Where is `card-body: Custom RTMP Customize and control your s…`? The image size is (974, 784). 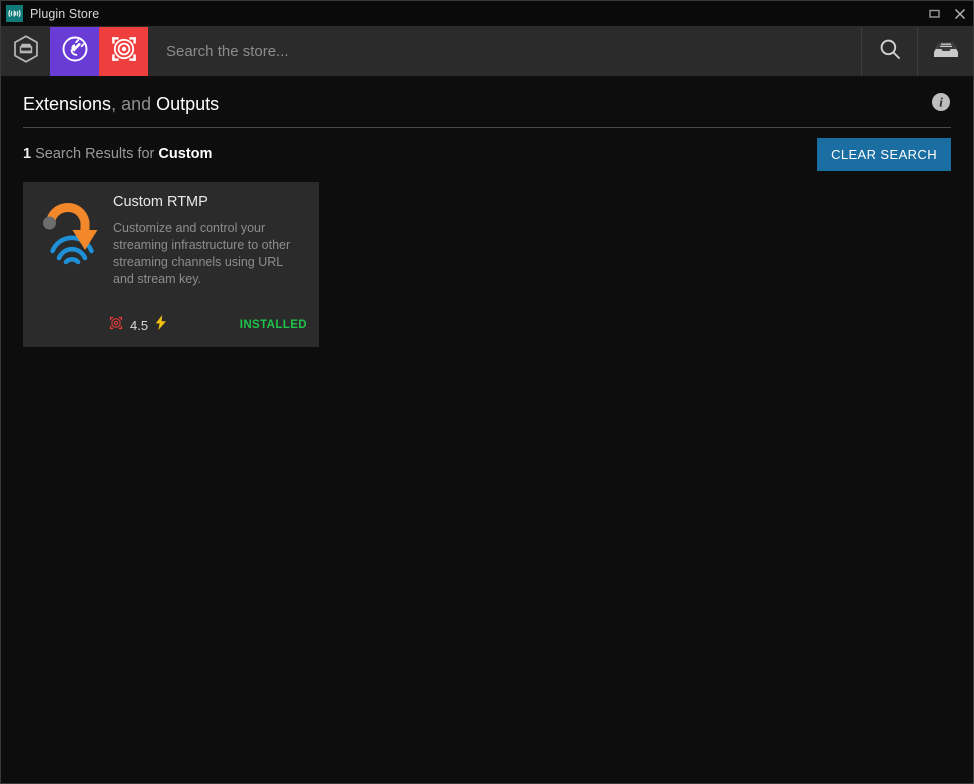
card-body: Custom RTMP Customize and control your s… is located at coordinates (208, 241).